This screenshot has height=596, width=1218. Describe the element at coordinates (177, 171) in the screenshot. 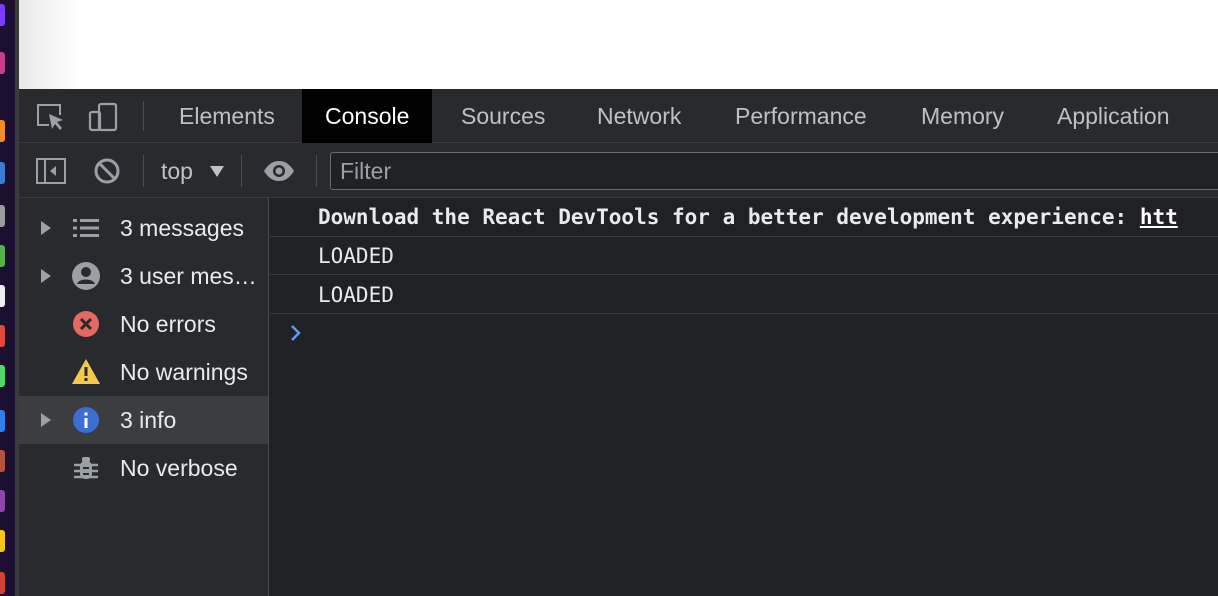

I see `context-selector-label: top` at that location.